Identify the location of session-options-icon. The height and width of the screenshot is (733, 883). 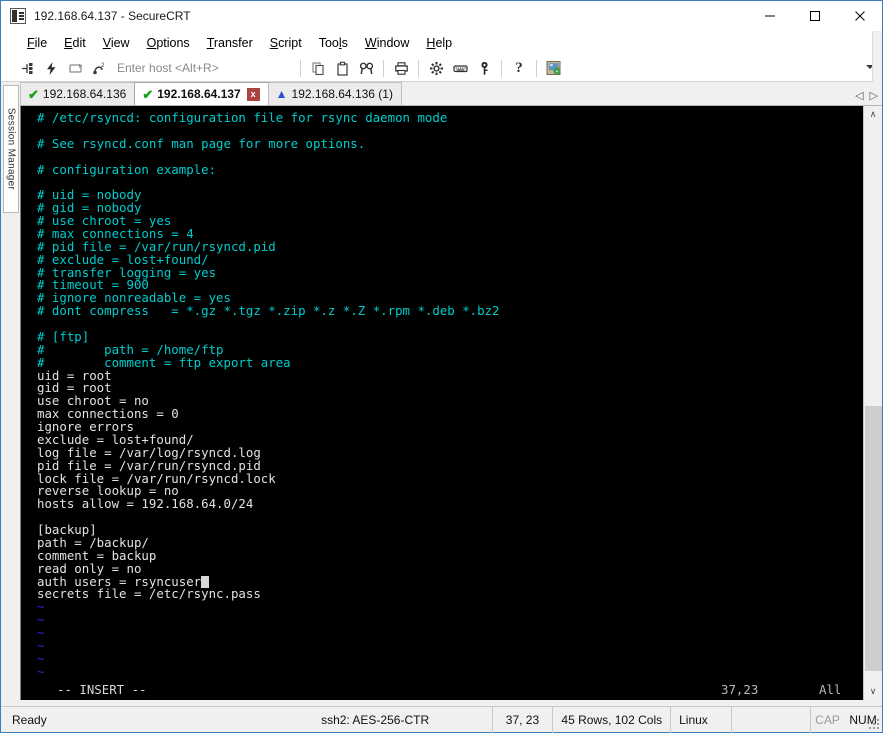
(436, 68).